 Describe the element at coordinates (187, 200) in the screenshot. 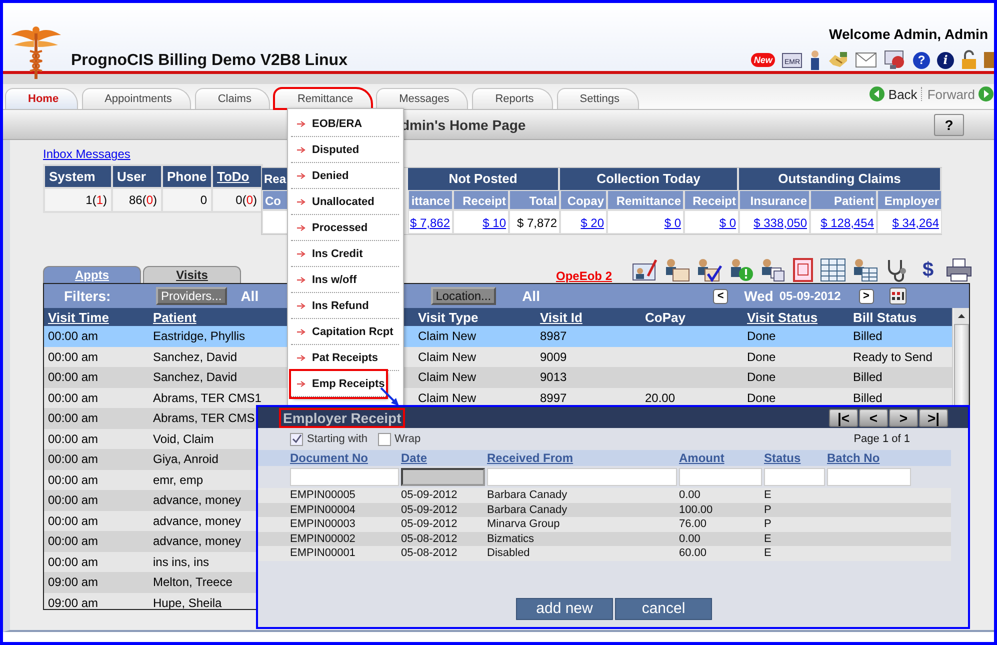

I see `count-cell: 0` at that location.